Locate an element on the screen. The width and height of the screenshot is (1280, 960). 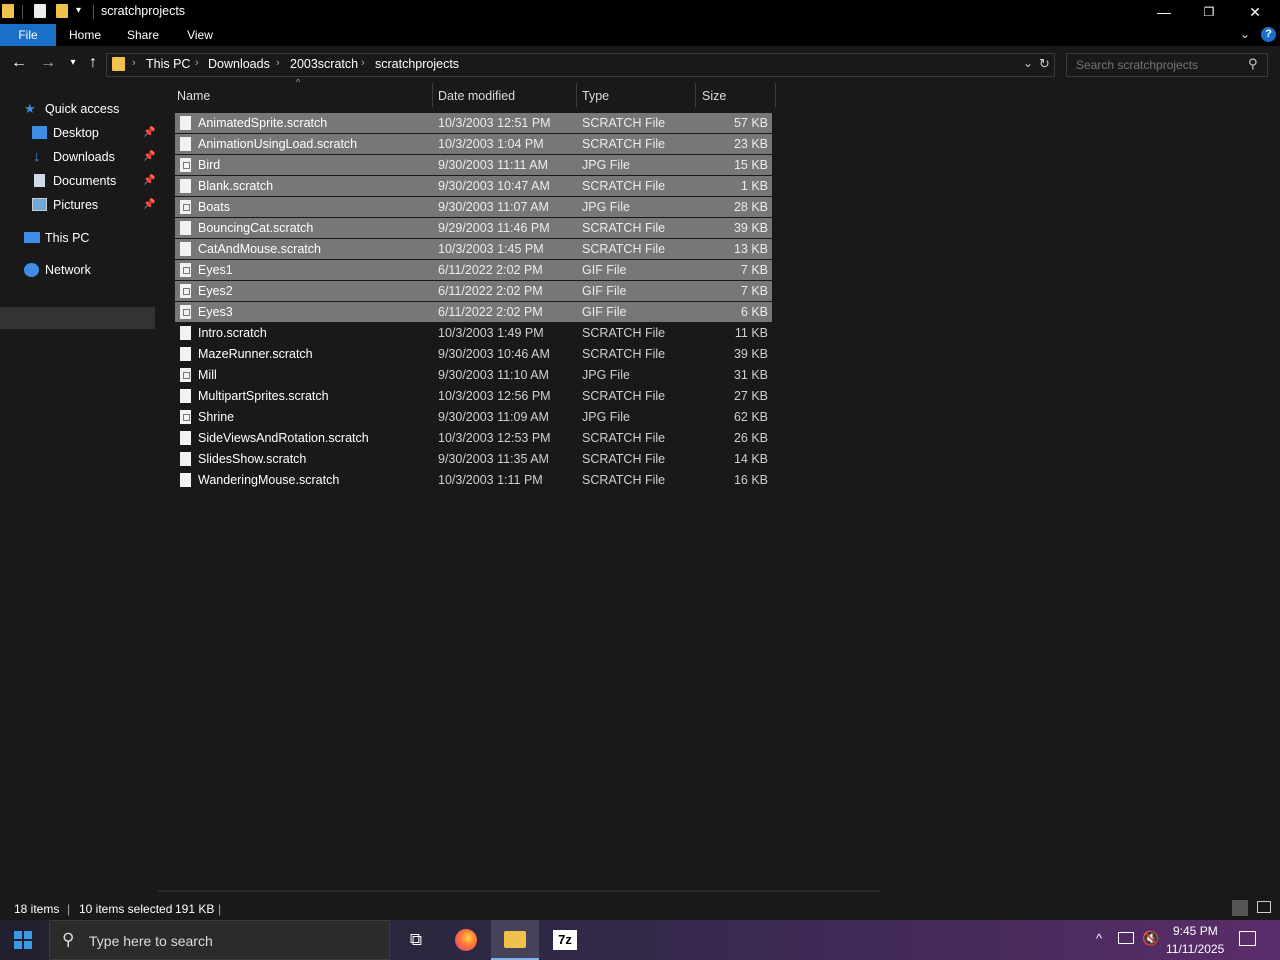
search-box: ⚲ is located at coordinates (1167, 65).